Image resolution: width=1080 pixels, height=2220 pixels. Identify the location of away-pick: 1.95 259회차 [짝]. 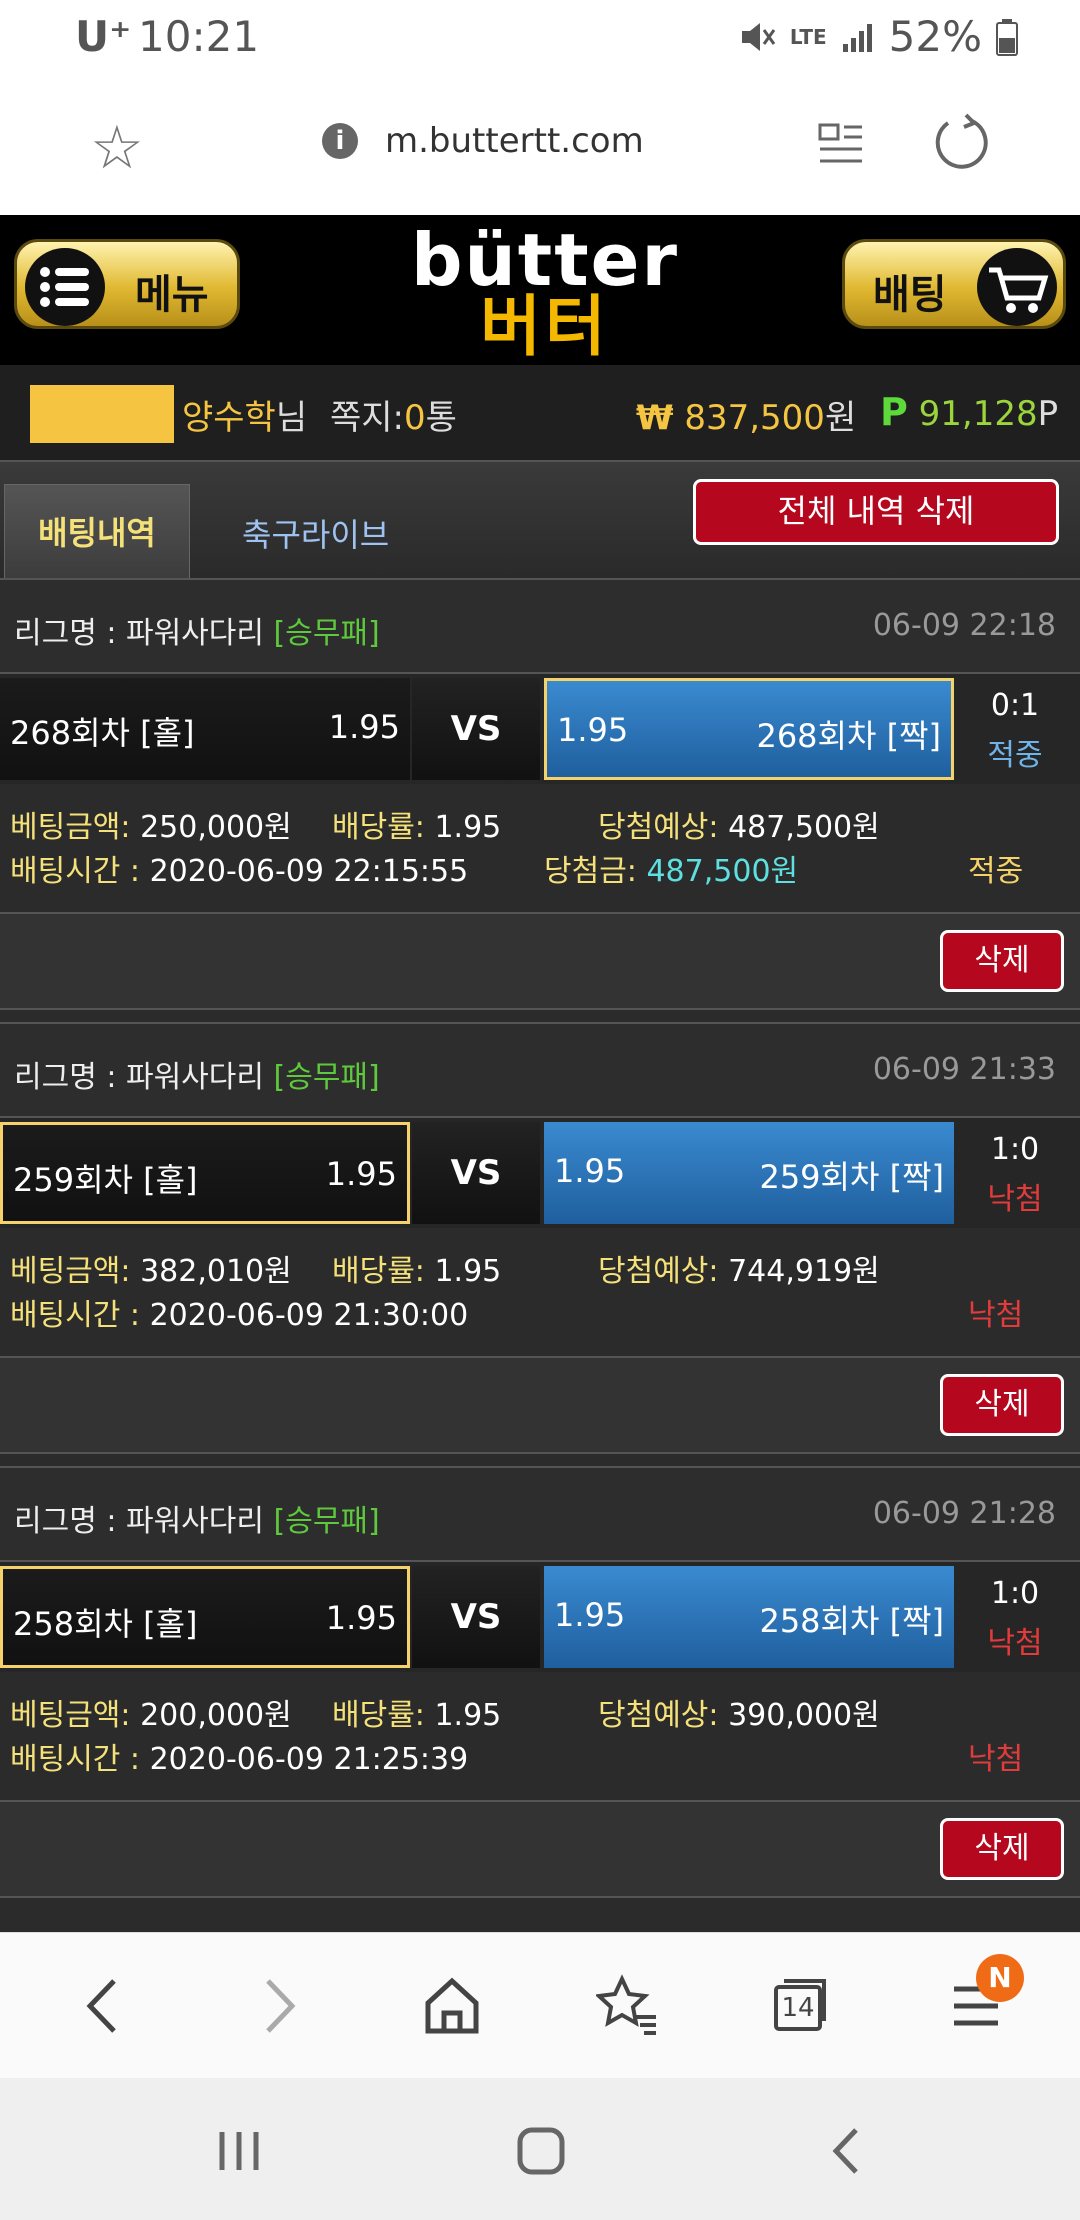
(749, 1173).